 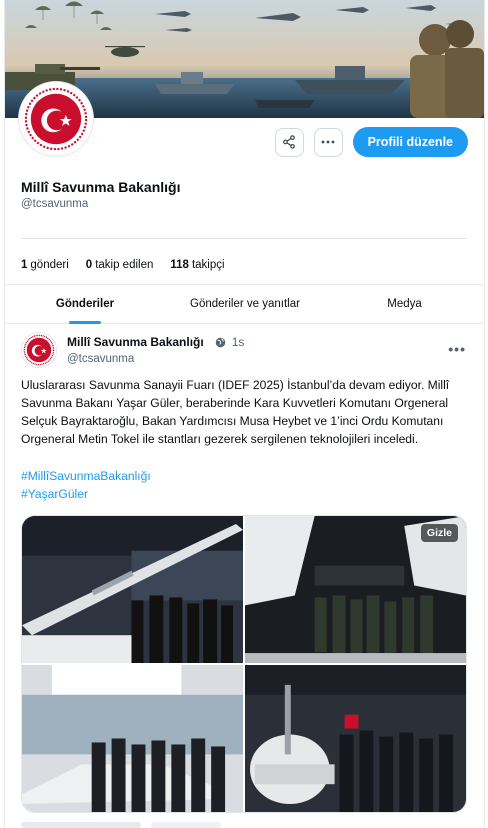 I want to click on post-header: Millî Savunma Bakanlığı 1s, so click(x=155, y=342).